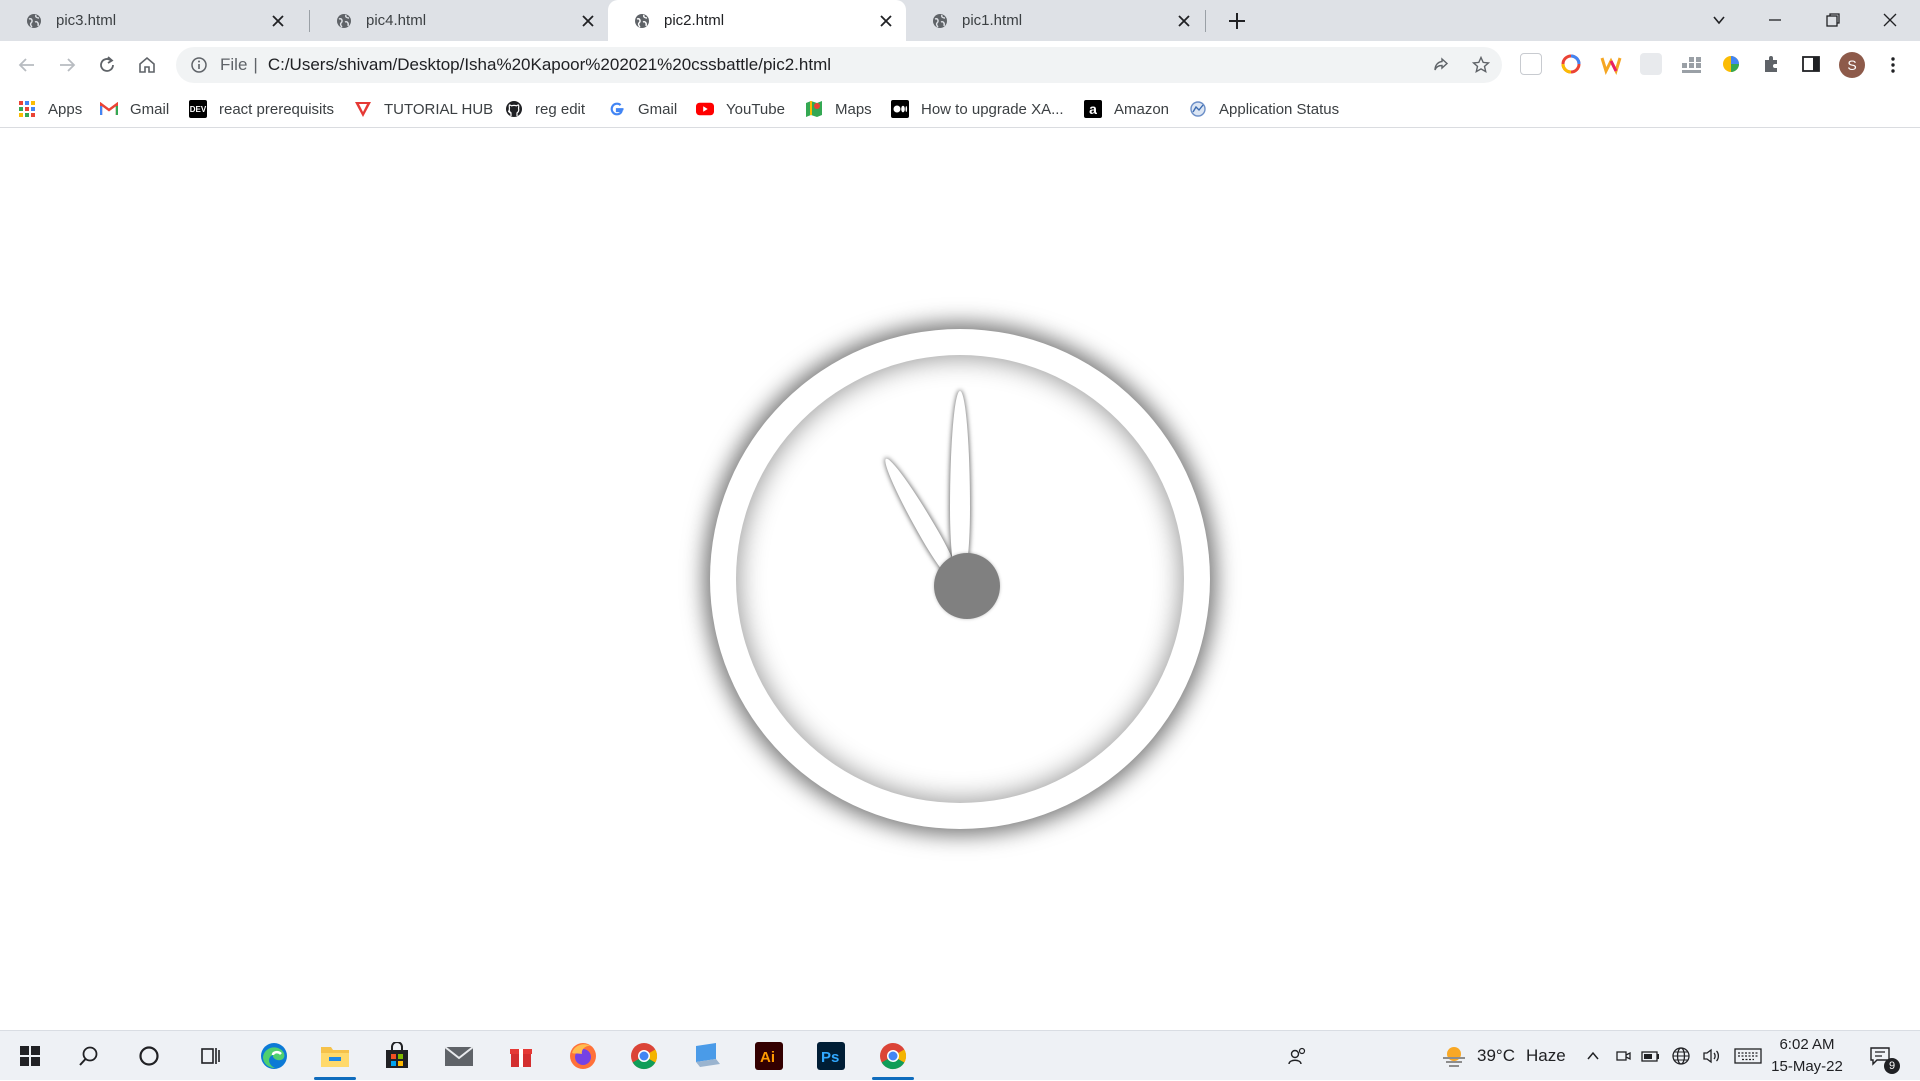 The height and width of the screenshot is (1081, 1920). Describe the element at coordinates (459, 20) in the screenshot. I see `tab-pic4: pic4.html` at that location.